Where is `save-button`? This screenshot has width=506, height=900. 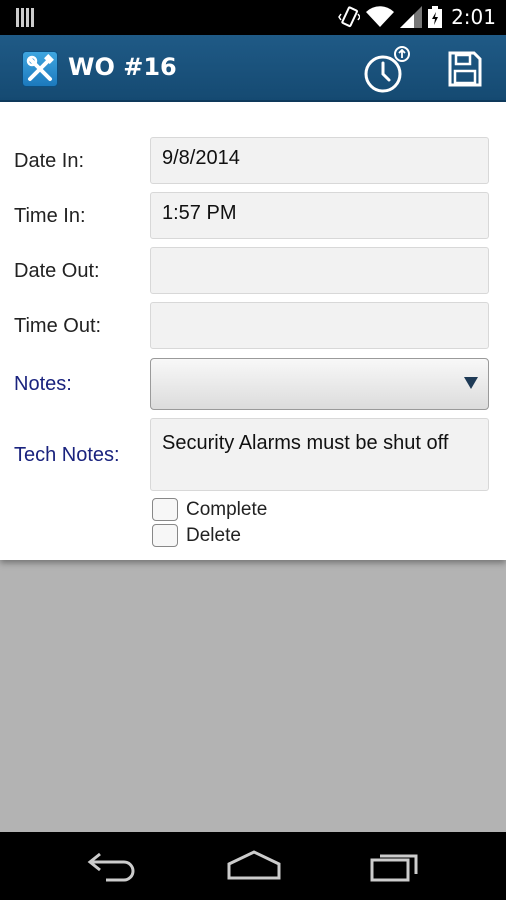
save-button is located at coordinates (464, 69).